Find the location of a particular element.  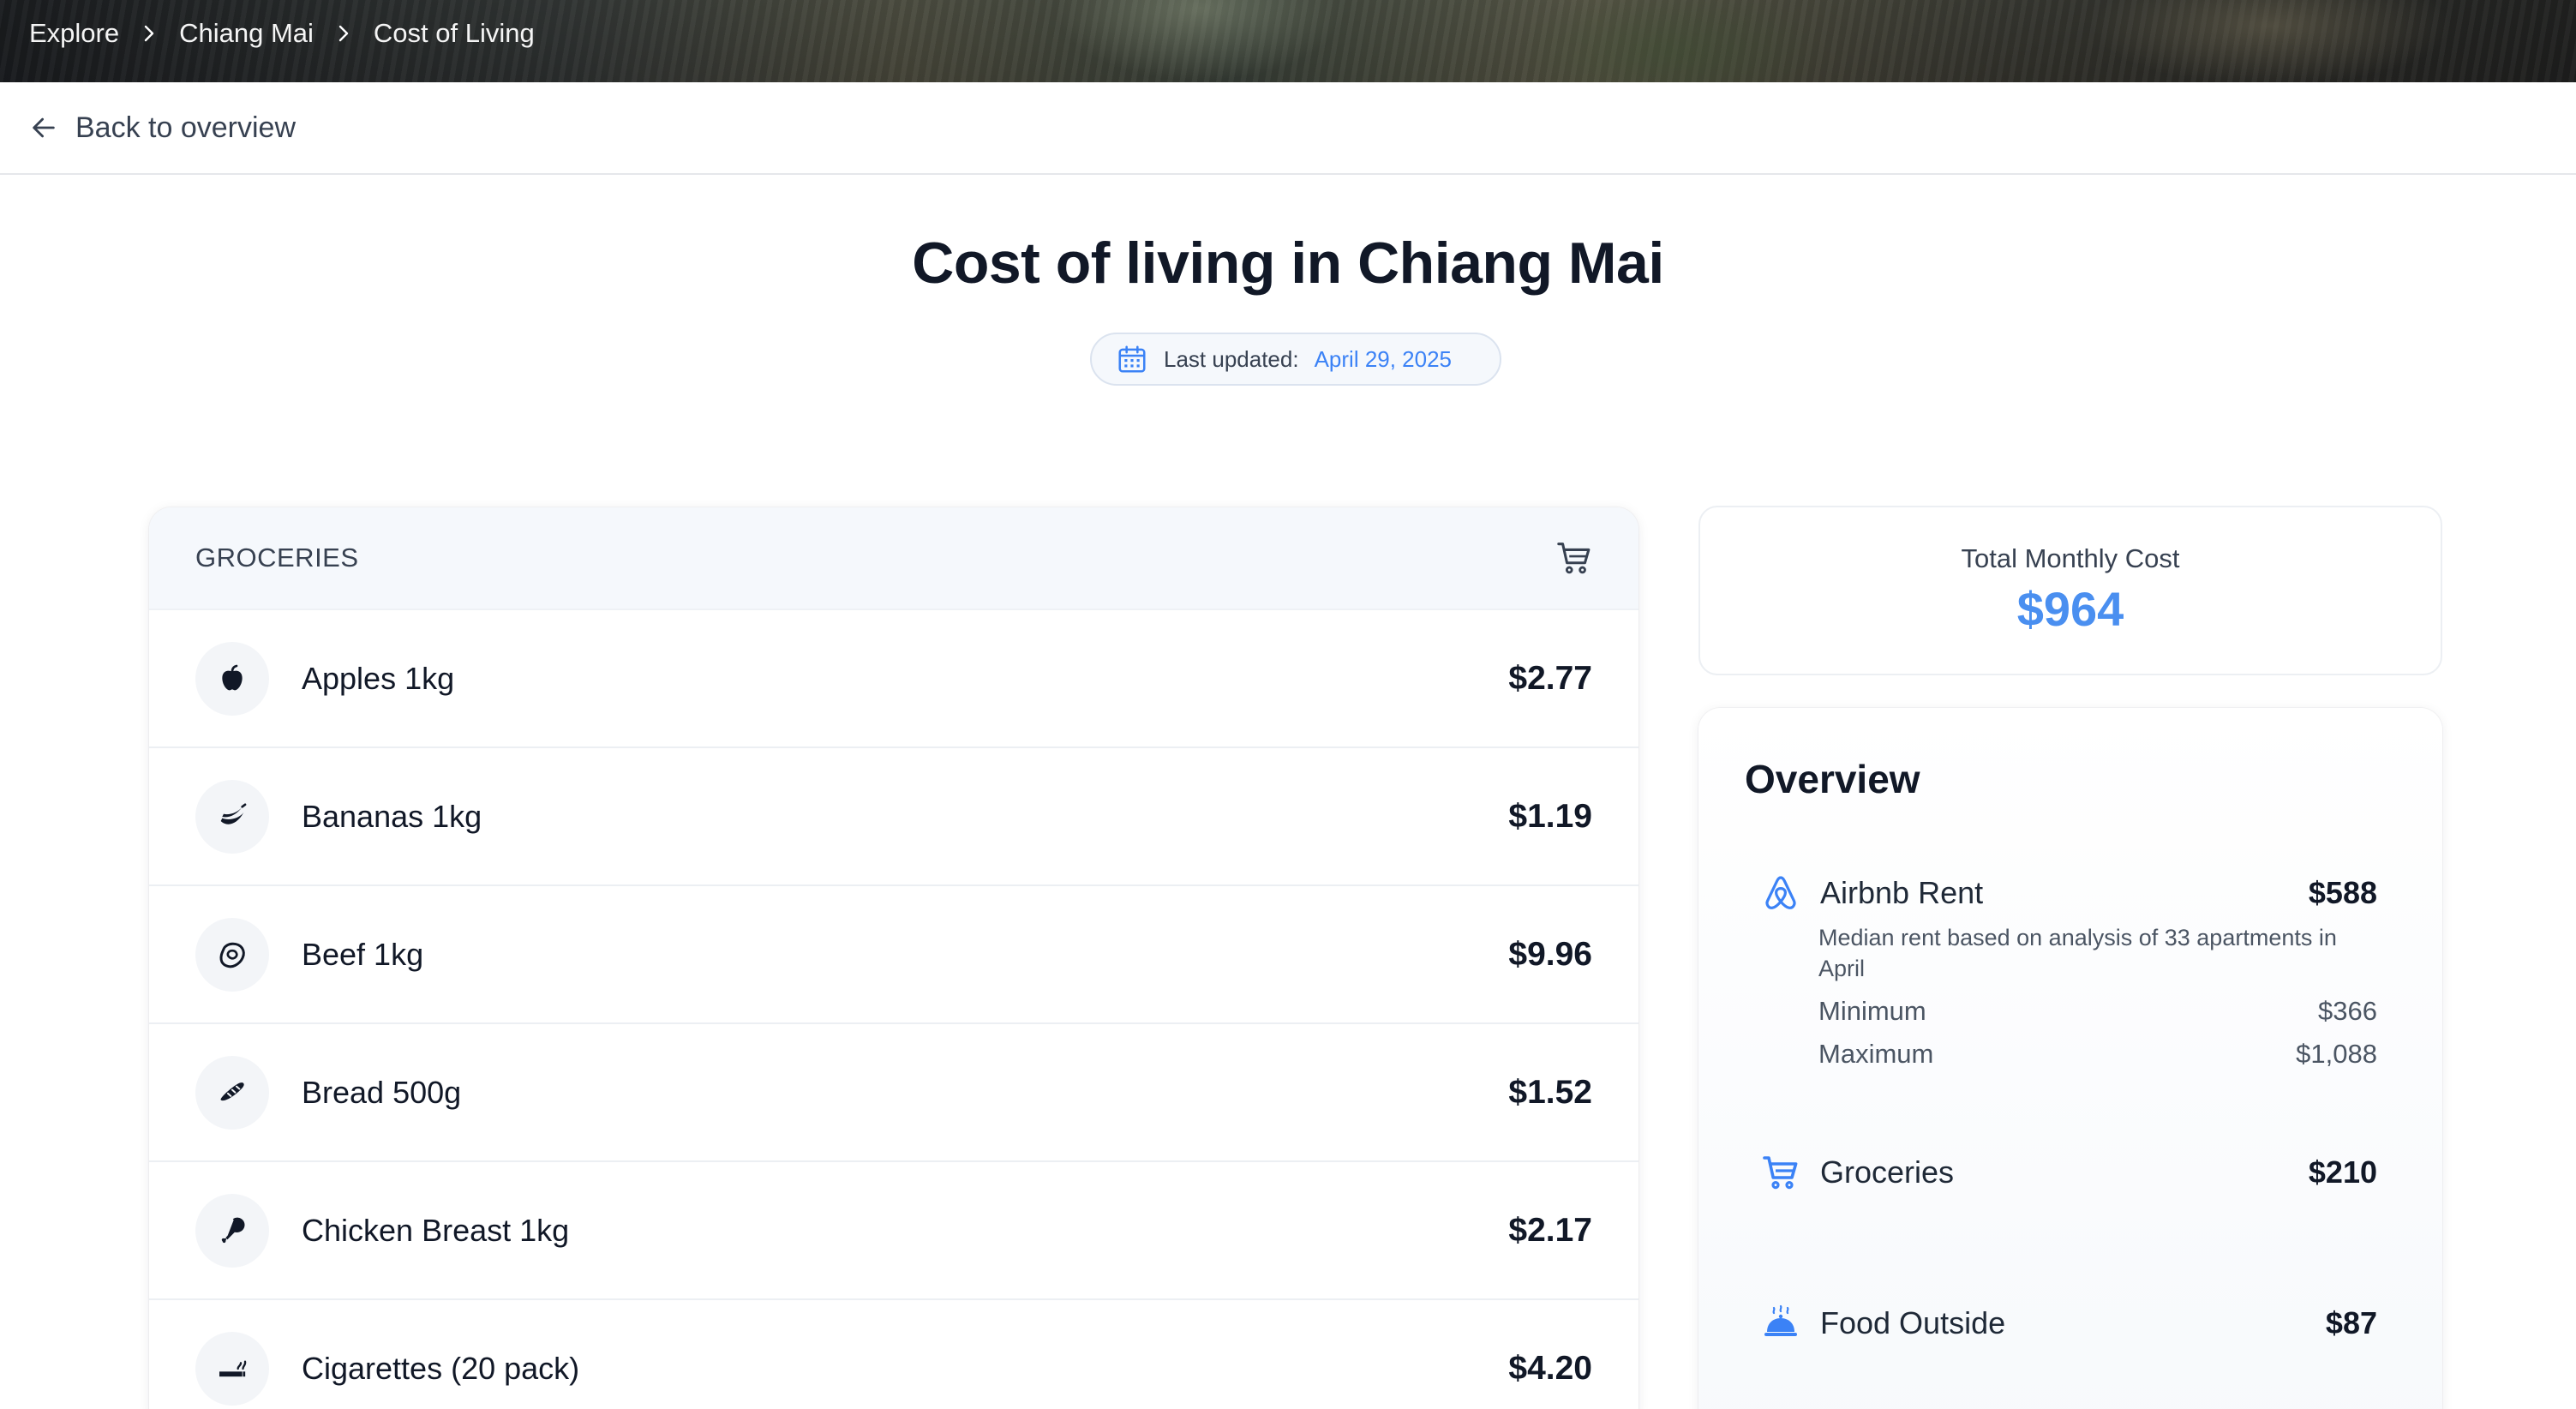

item-name: Chicken Breast 1kg is located at coordinates (436, 1230).